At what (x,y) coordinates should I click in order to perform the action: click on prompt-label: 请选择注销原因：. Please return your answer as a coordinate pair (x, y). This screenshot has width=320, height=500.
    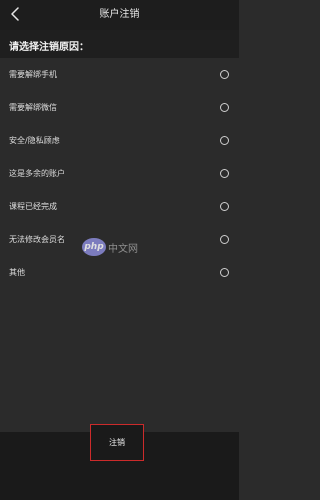
    Looking at the image, I should click on (49, 47).